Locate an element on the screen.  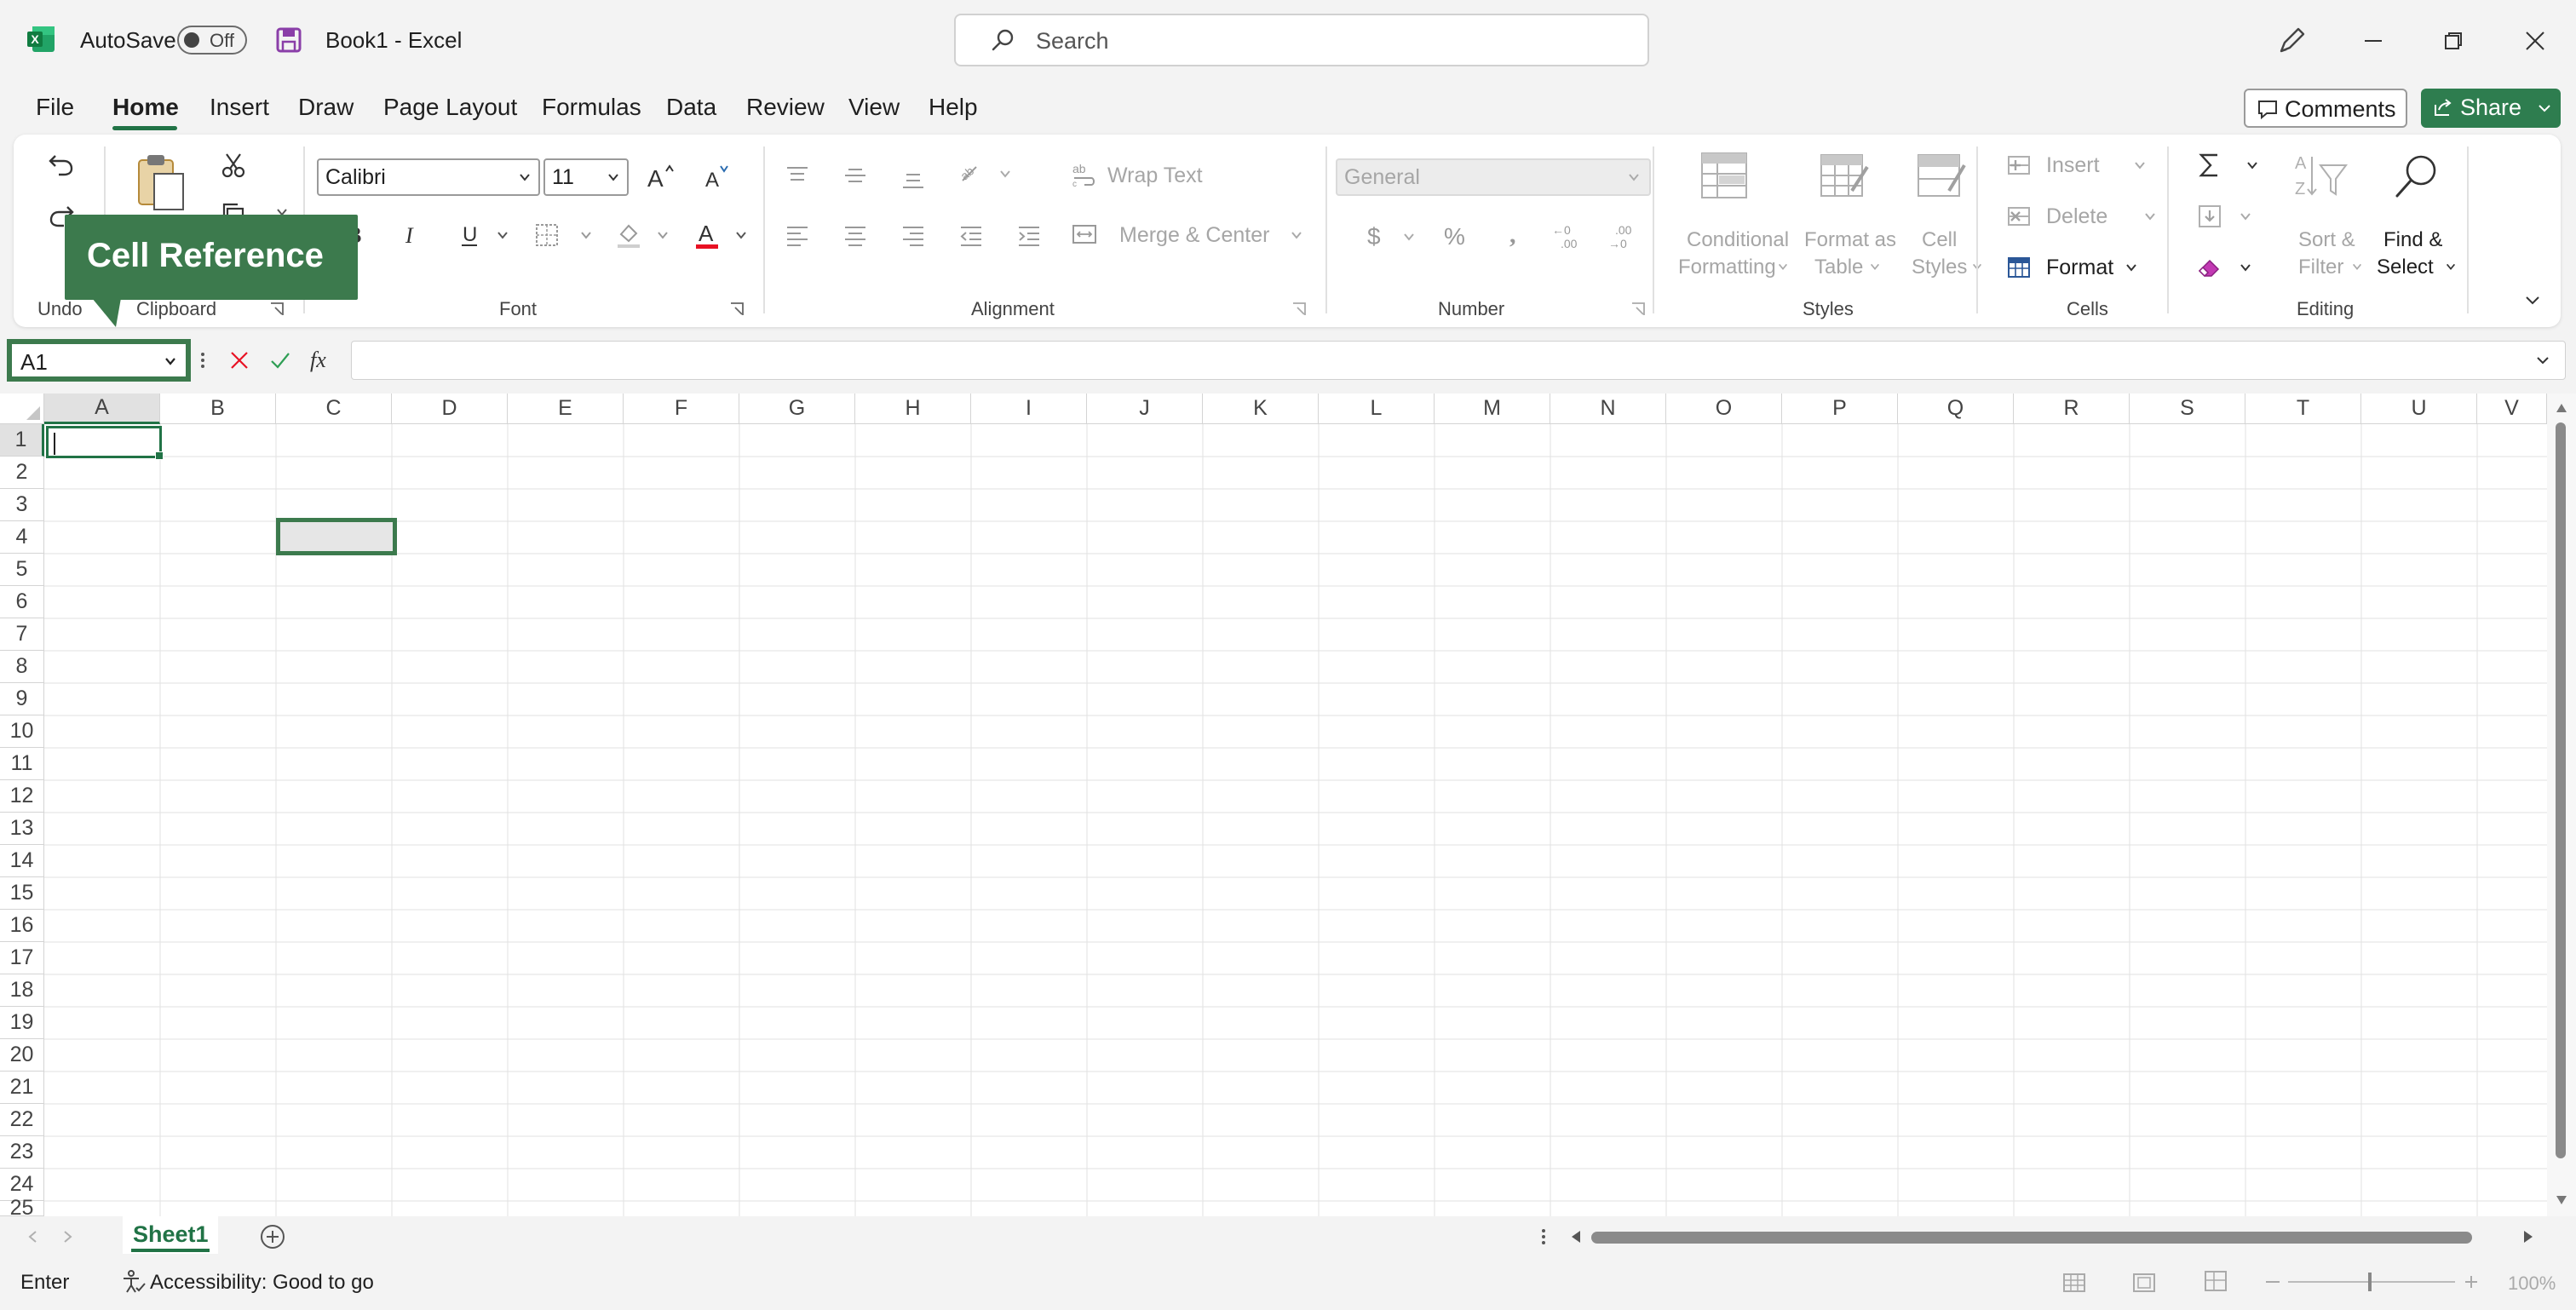
column-header: C is located at coordinates (334, 409).